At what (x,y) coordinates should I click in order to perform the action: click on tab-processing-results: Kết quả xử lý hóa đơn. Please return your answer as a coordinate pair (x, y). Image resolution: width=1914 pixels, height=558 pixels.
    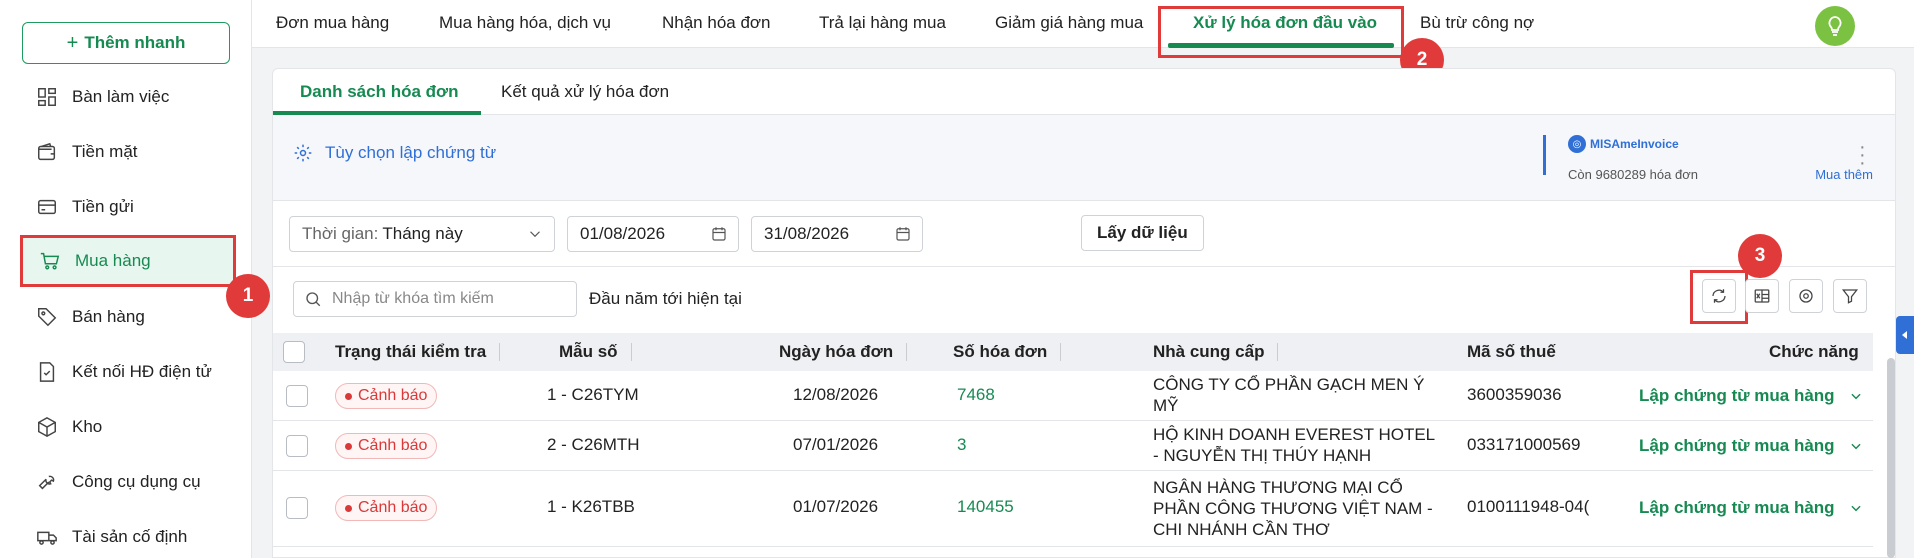
    Looking at the image, I should click on (585, 92).